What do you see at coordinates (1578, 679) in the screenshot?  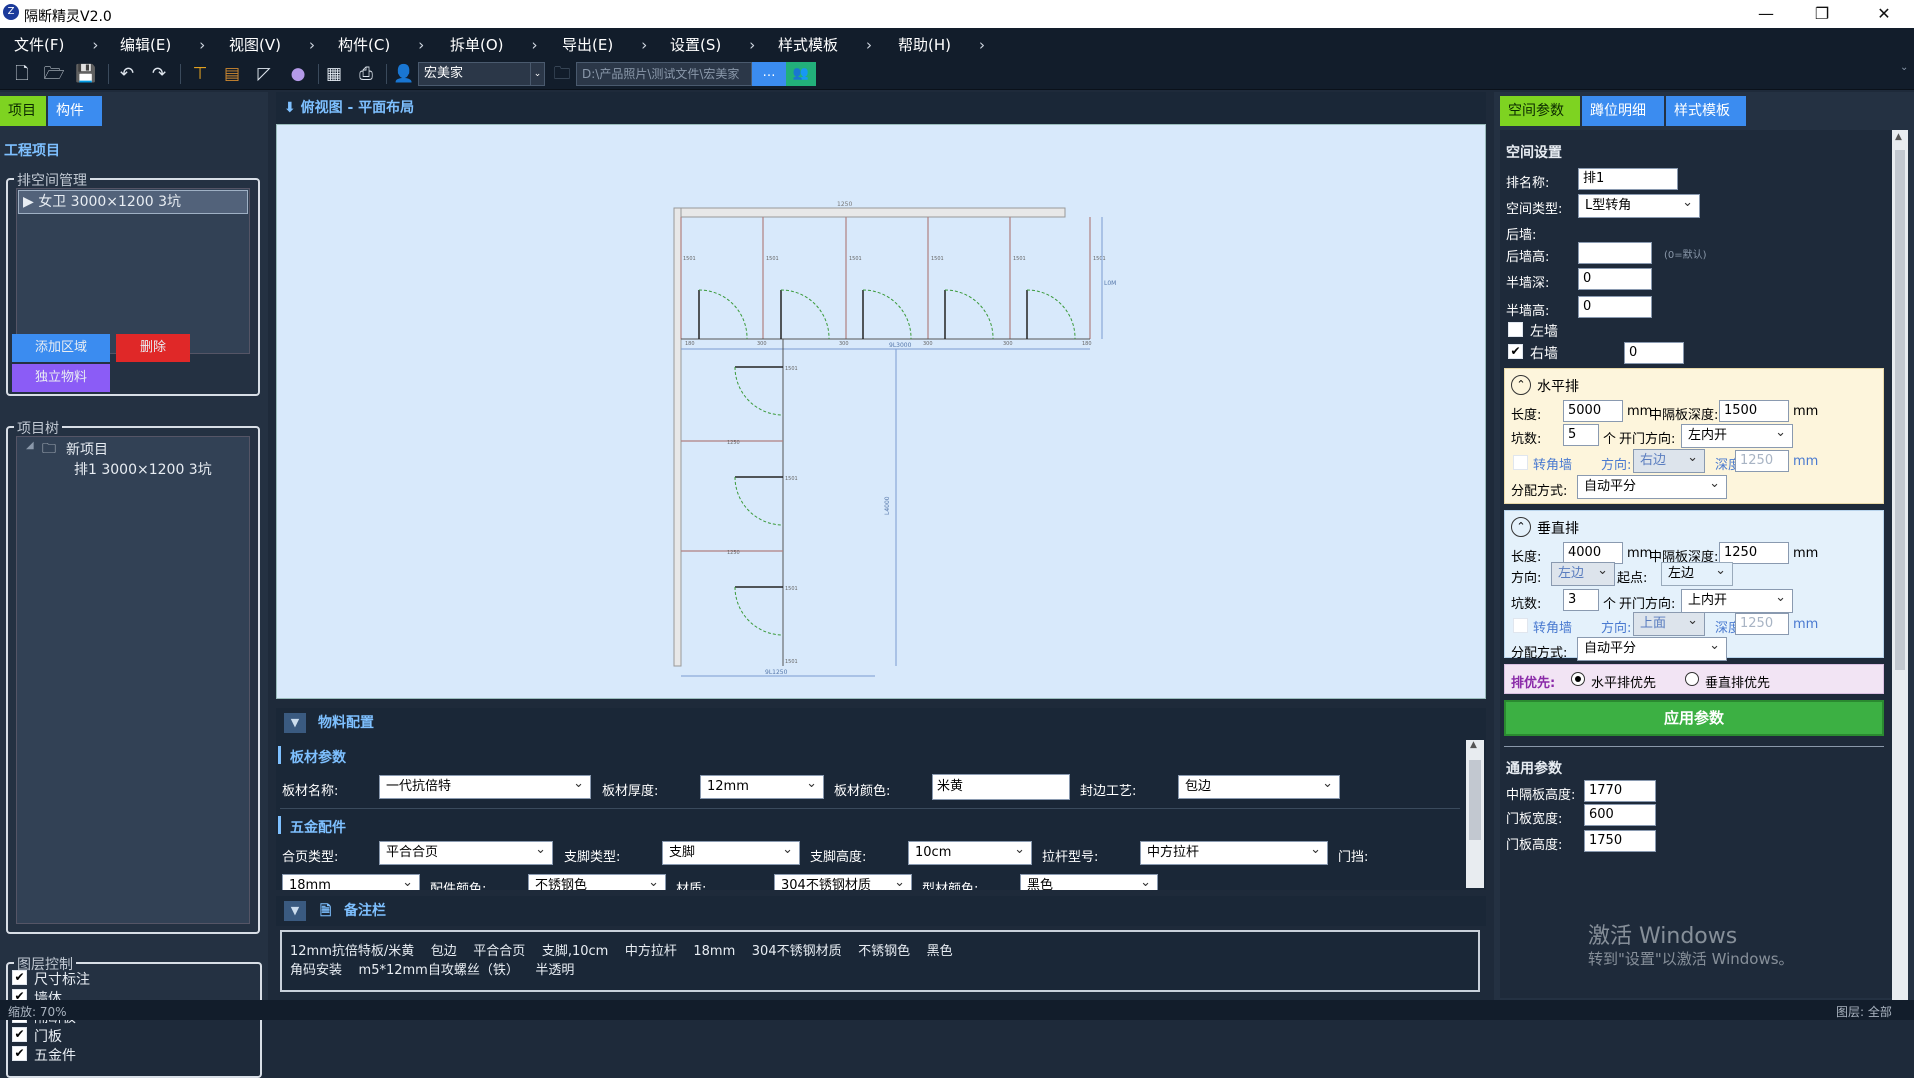 I see `priority-h-radio` at bounding box center [1578, 679].